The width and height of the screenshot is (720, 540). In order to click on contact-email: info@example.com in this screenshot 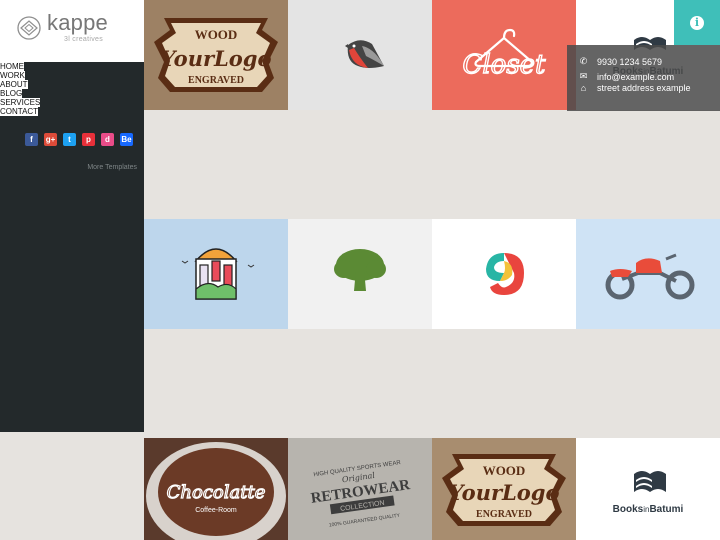, I will do `click(635, 77)`.